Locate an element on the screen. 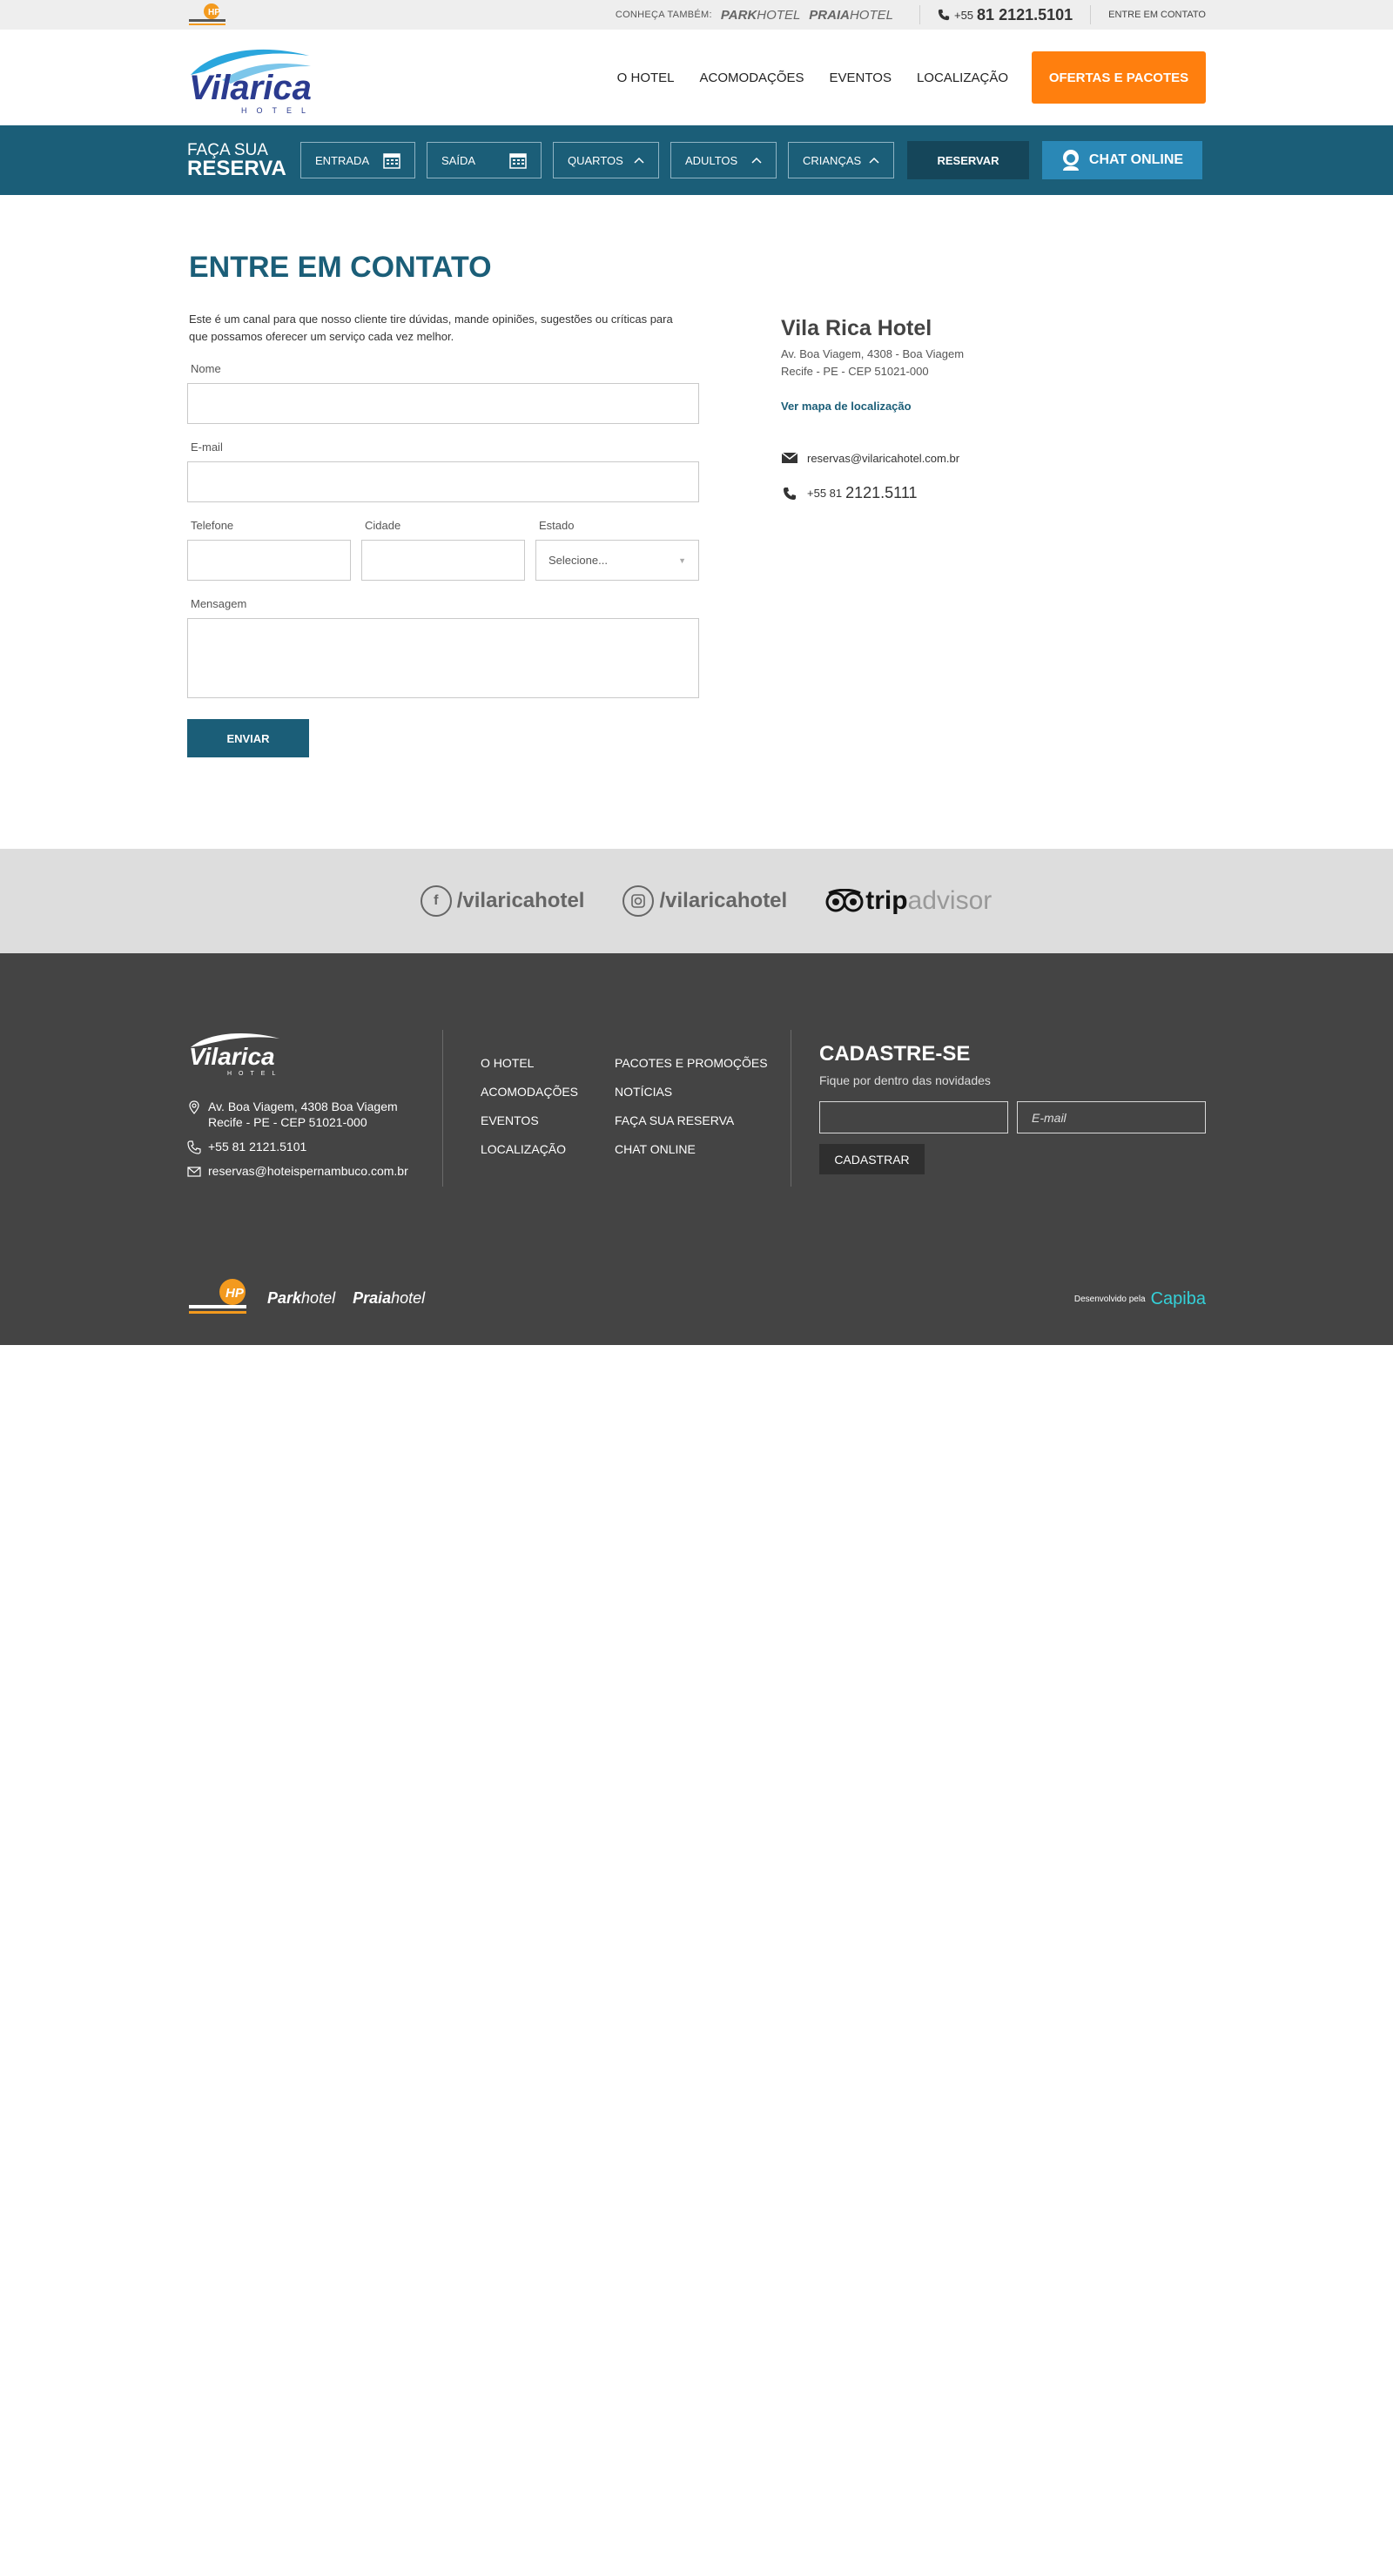  footer-parkhotel-logo: Parkhotel is located at coordinates (301, 1298).